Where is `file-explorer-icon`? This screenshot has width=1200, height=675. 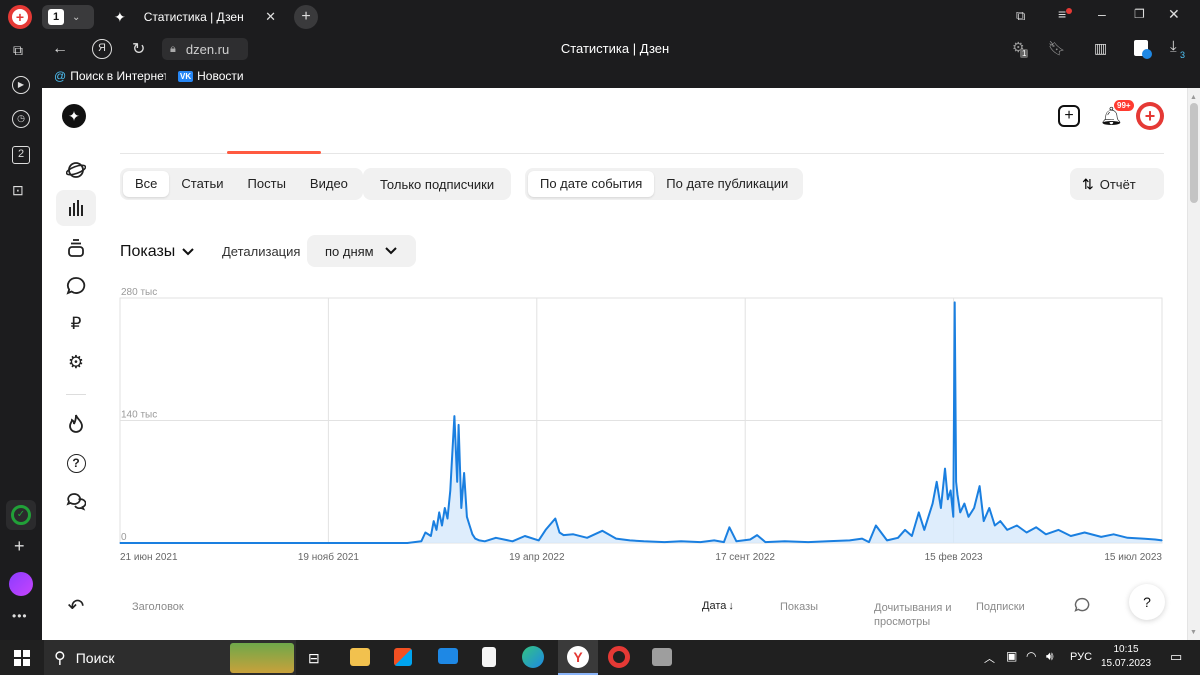
file-explorer-icon is located at coordinates (360, 657).